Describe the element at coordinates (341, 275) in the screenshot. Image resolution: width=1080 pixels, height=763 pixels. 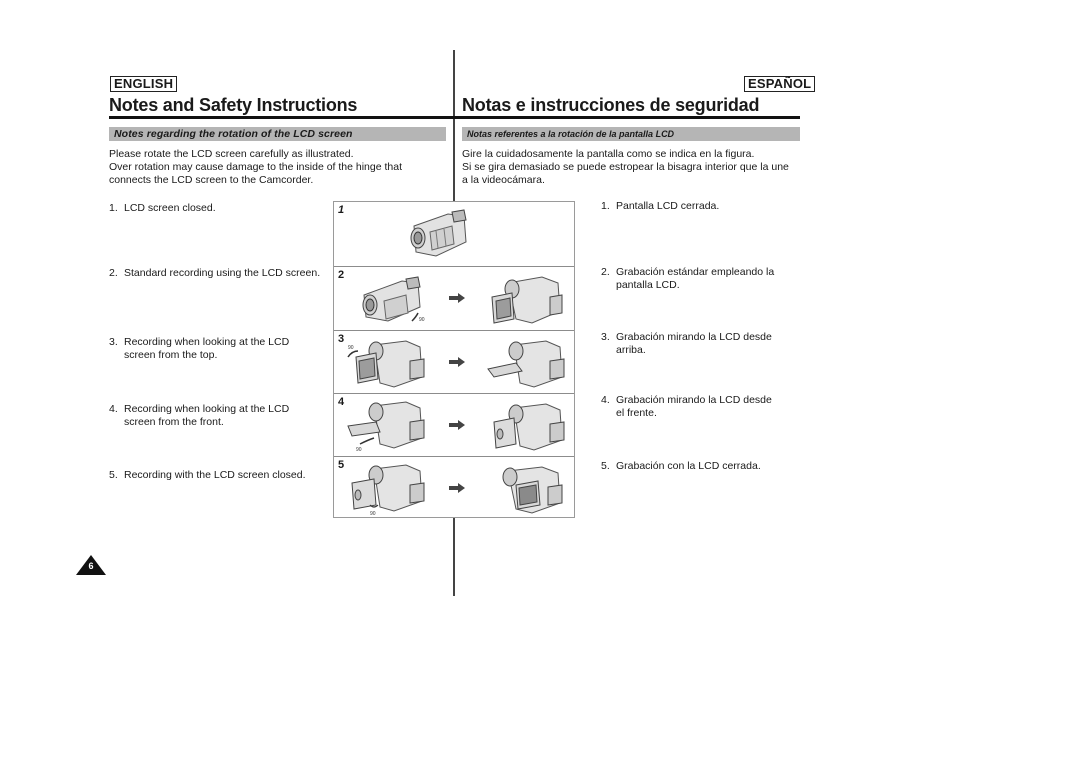
I see `figure-row-label: 2` at that location.